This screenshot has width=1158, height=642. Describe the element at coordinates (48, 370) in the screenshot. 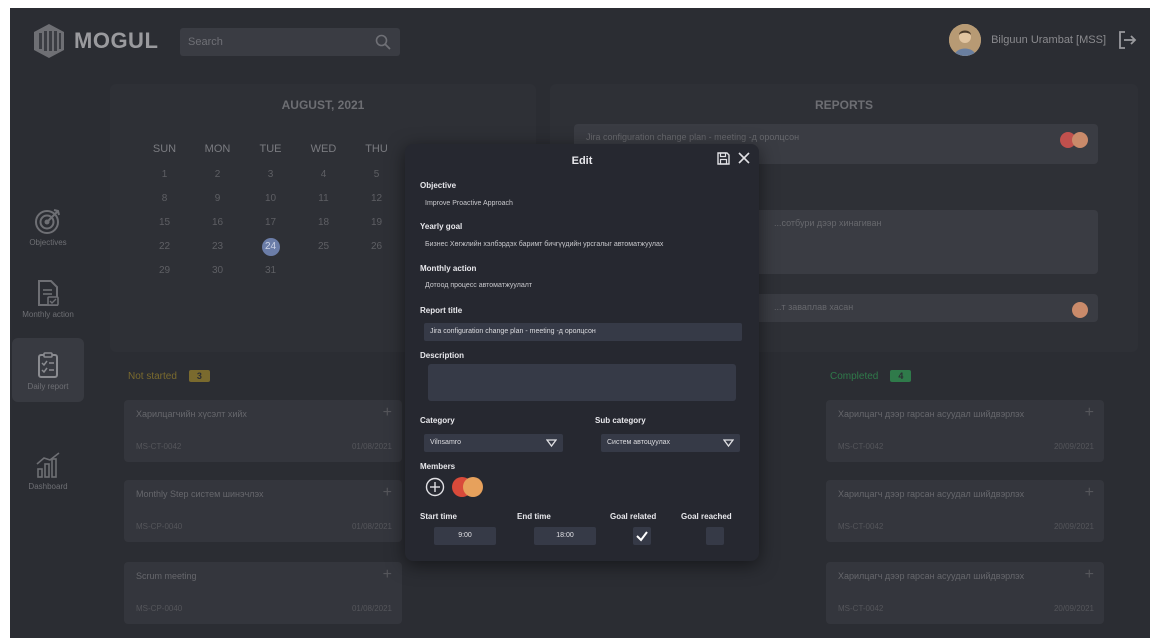

I see `sidebar-item-daily-report: Daily report` at that location.